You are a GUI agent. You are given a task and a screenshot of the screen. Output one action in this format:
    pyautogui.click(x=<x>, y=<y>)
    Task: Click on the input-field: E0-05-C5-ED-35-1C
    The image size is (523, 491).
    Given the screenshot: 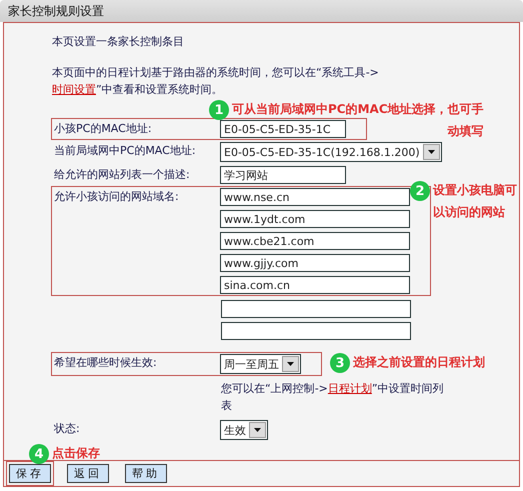 What is the action you would take?
    pyautogui.click(x=283, y=129)
    